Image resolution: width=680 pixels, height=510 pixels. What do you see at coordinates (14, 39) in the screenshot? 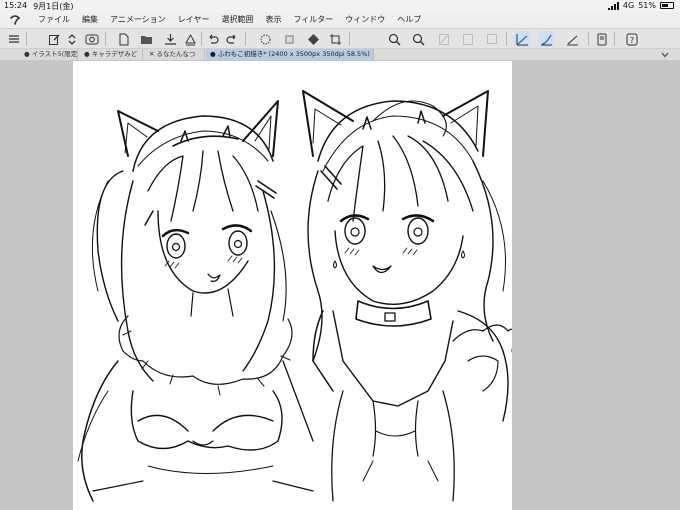
I see `menu-icon` at bounding box center [14, 39].